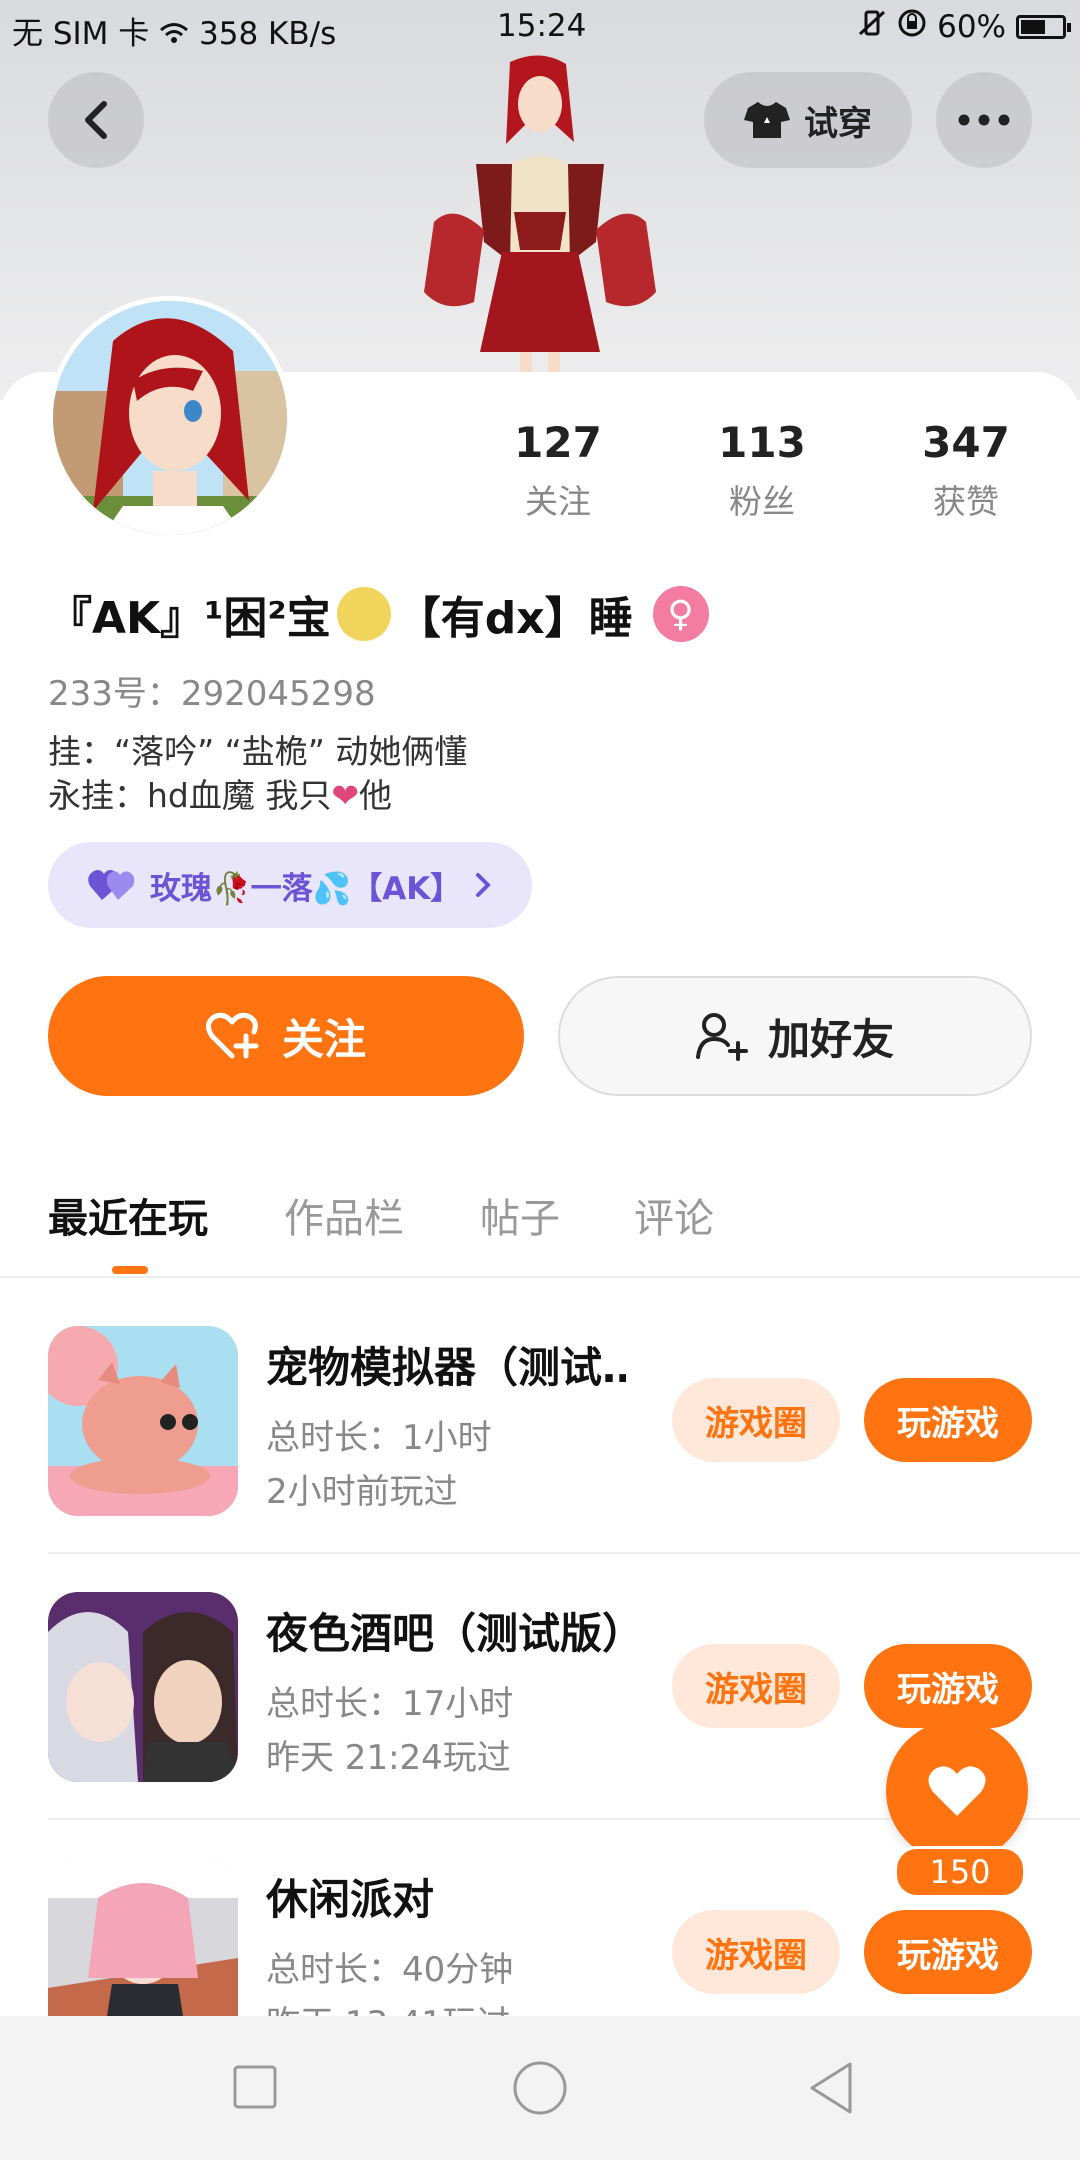 The image size is (1080, 2160). I want to click on nickname-part2: 【有dx】睡, so click(514, 618).